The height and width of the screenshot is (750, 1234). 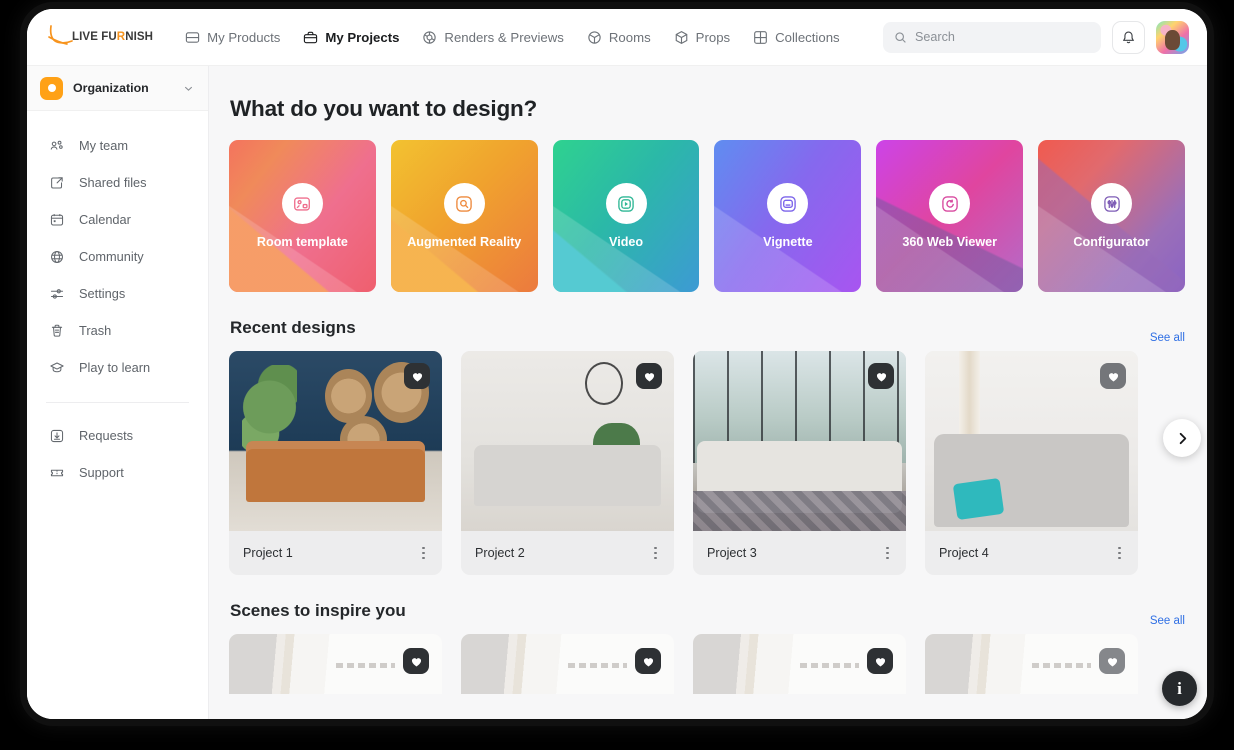 I want to click on info-button: i, so click(x=1179, y=688).